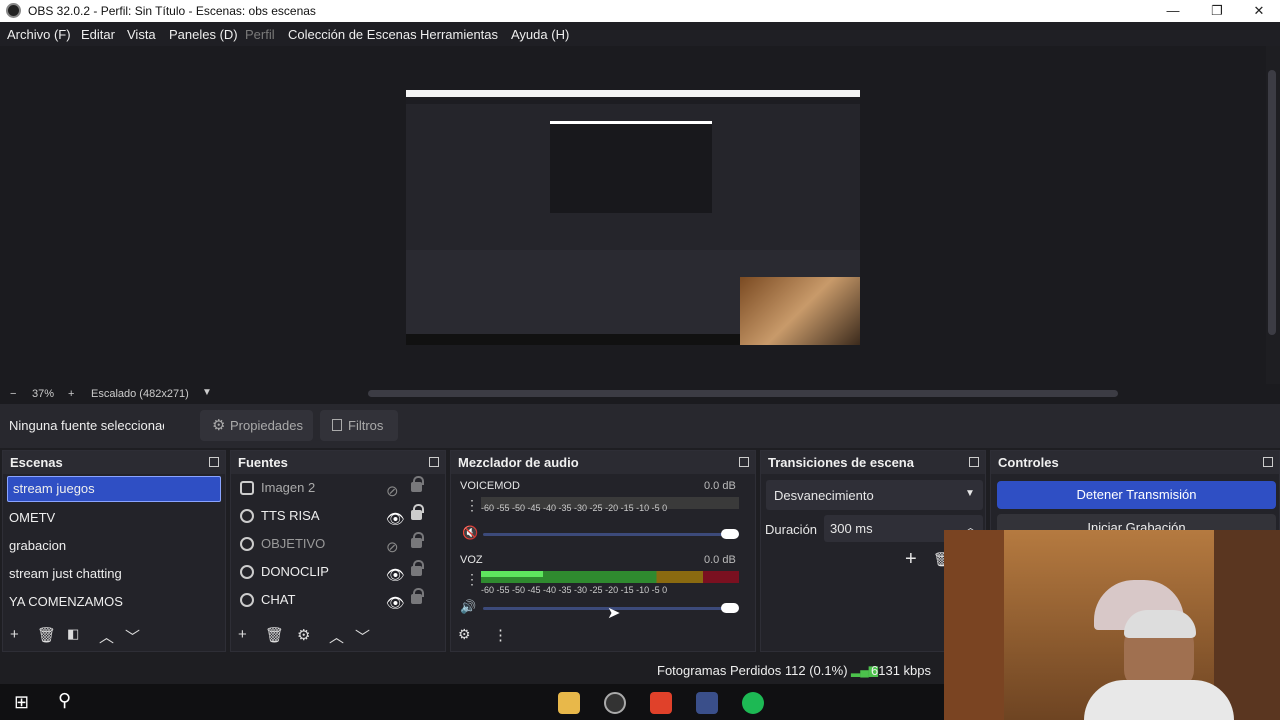  What do you see at coordinates (338, 600) in the screenshot?
I see `source-item: CHAT 👁` at bounding box center [338, 600].